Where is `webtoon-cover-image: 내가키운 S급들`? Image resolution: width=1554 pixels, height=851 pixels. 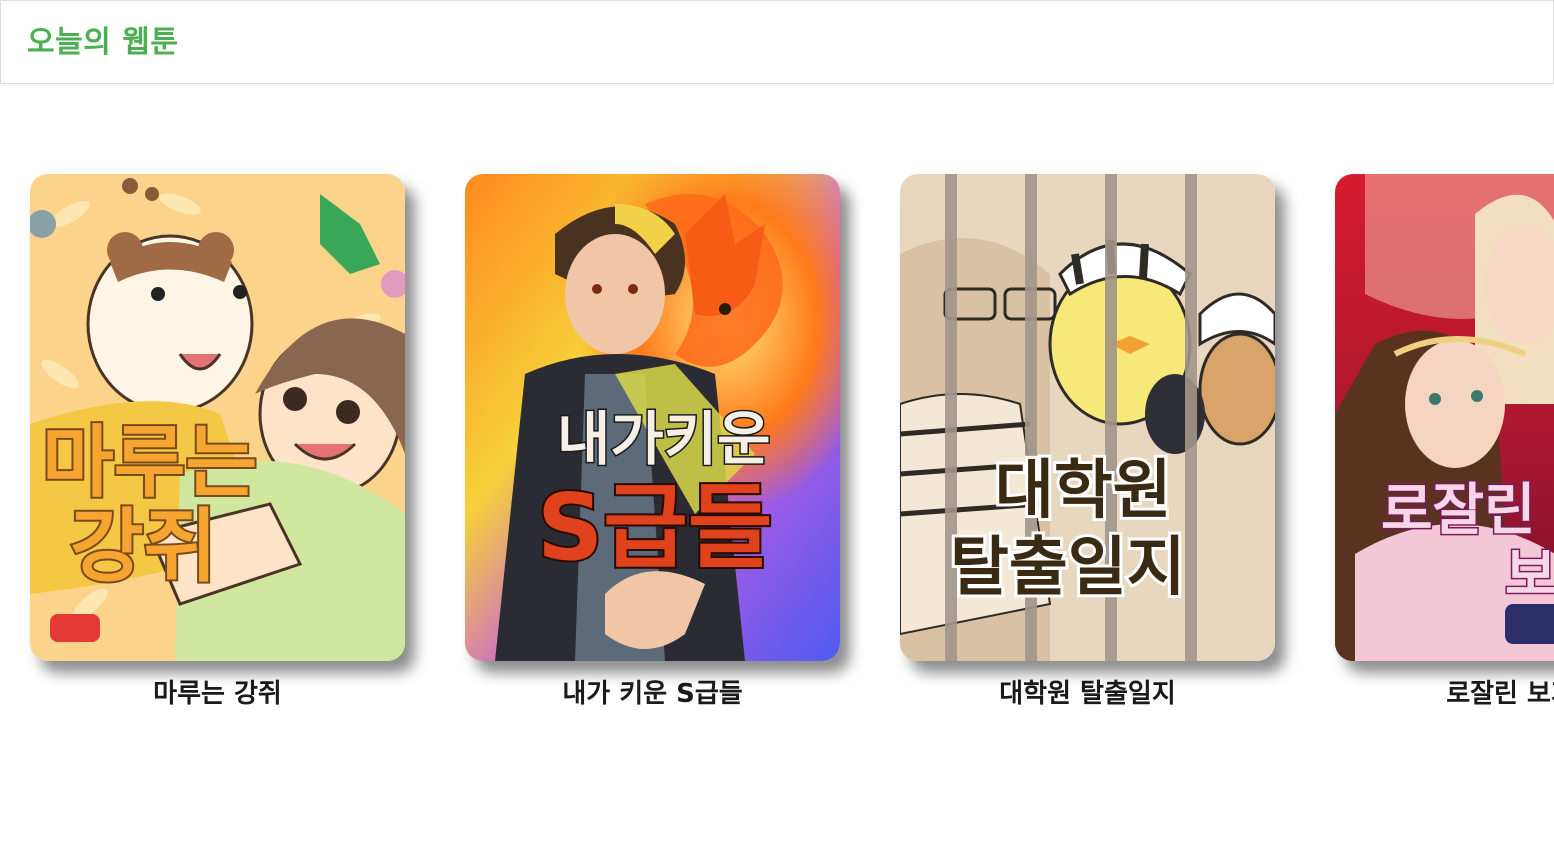
webtoon-cover-image: 내가키운 S급들 is located at coordinates (652, 417).